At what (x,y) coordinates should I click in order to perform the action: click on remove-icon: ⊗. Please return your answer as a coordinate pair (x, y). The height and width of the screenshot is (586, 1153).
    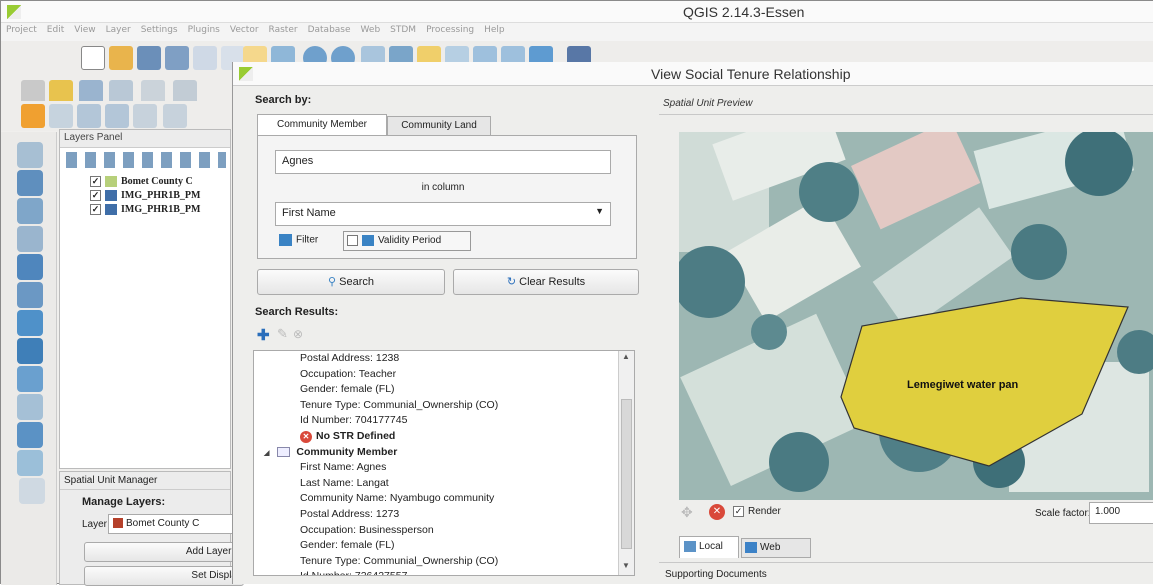
    Looking at the image, I should click on (298, 334).